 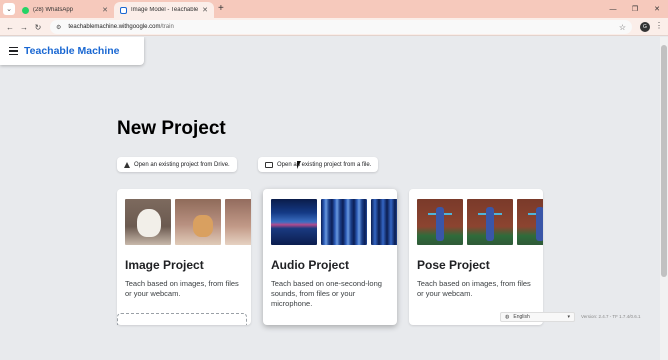 I want to click on folder-icon, so click(x=269, y=164).